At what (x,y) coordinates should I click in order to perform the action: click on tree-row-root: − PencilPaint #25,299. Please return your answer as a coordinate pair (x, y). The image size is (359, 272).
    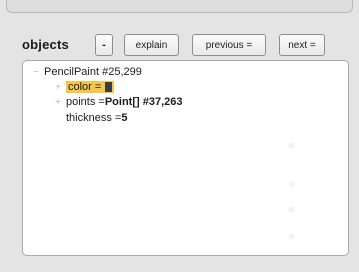
    Looking at the image, I should click on (86, 72).